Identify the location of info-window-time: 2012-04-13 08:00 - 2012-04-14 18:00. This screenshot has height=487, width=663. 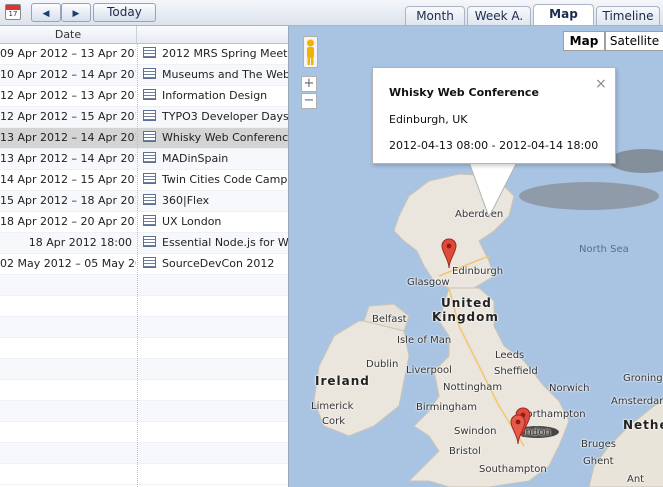
(494, 145).